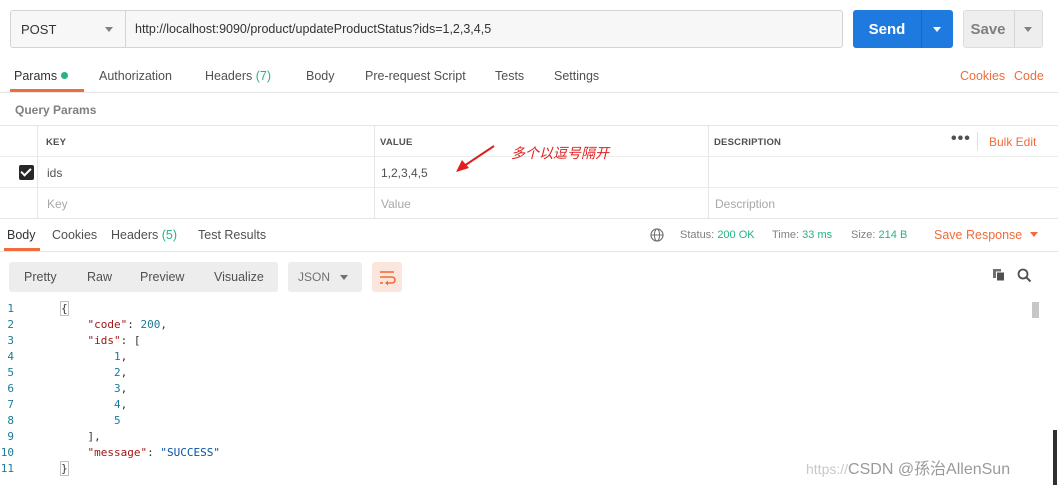 Image resolution: width=1058 pixels, height=485 pixels. What do you see at coordinates (325, 277) in the screenshot?
I see `format-select: JSON` at bounding box center [325, 277].